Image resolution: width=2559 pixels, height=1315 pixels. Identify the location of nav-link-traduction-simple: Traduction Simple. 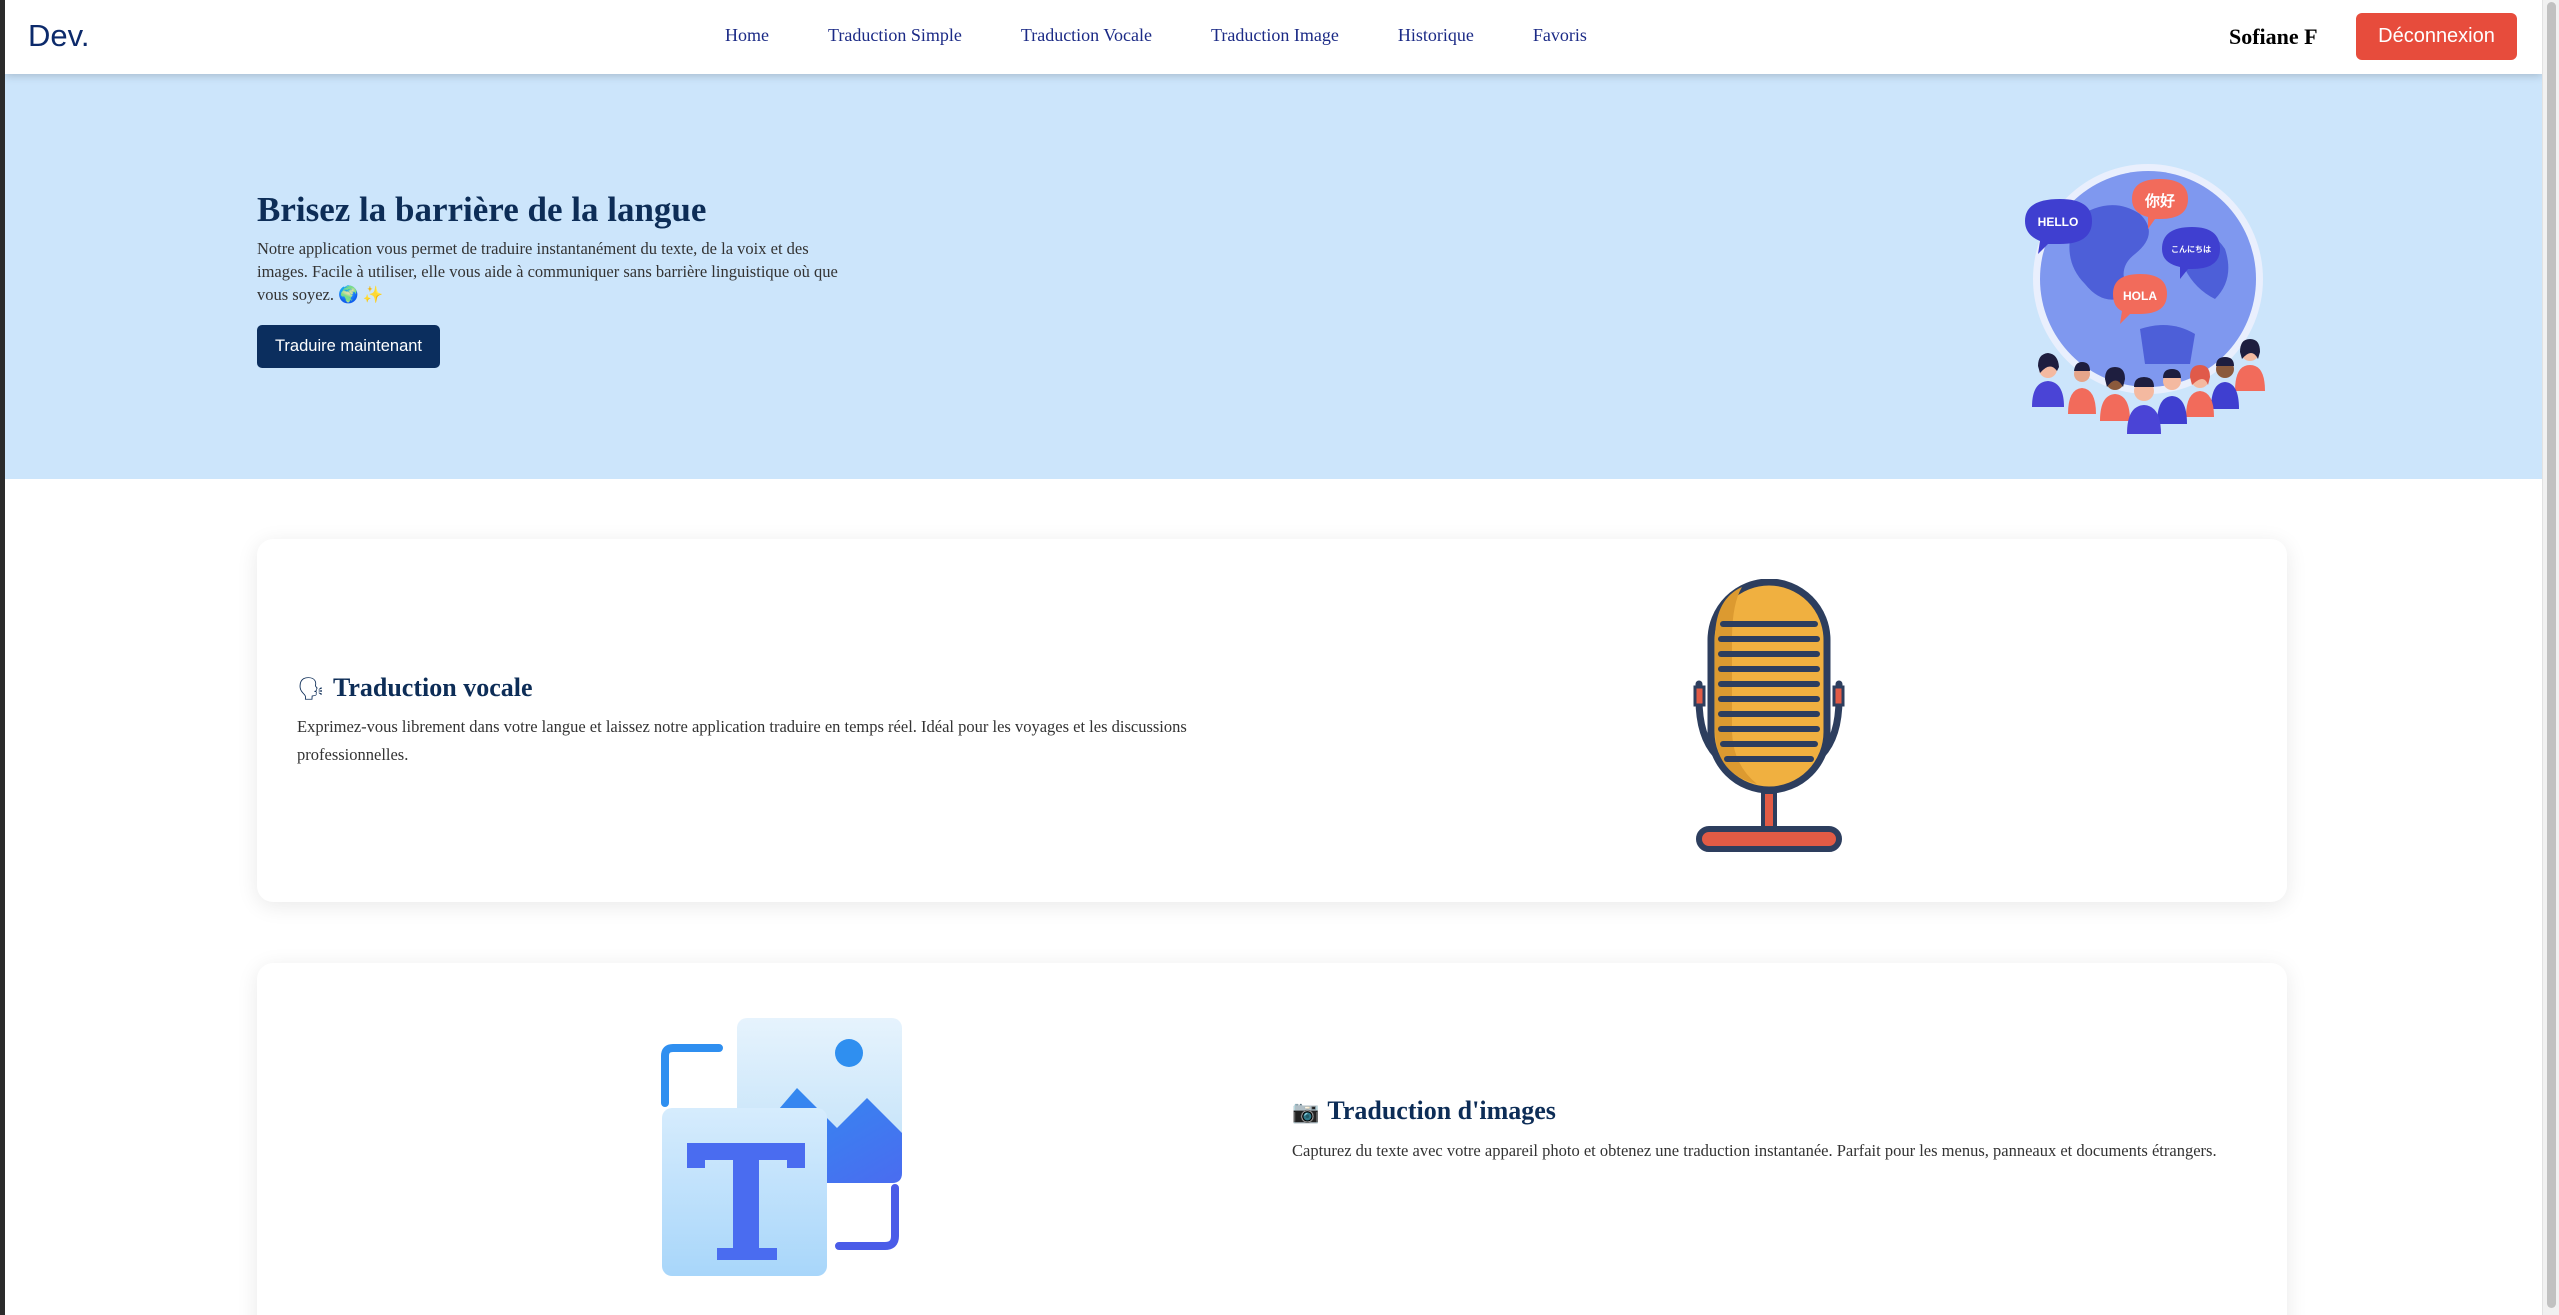
(895, 35).